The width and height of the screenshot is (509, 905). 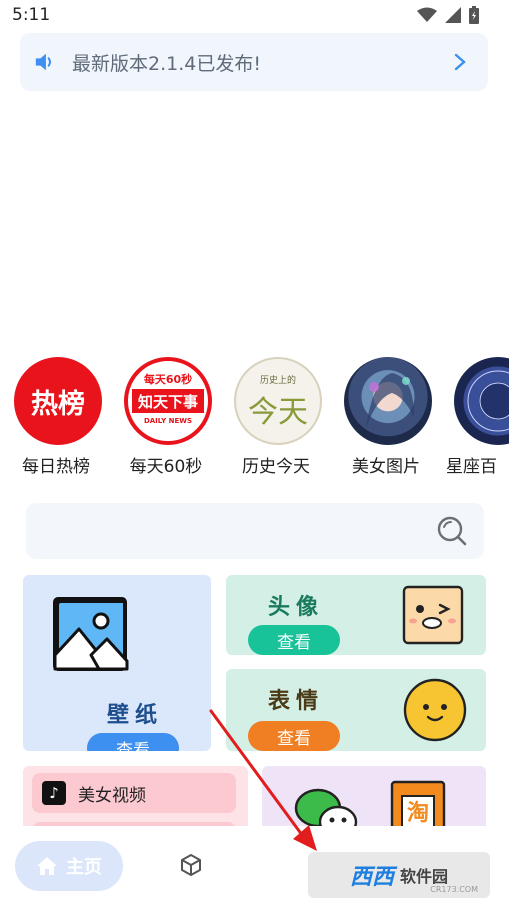 What do you see at coordinates (433, 615) in the screenshot?
I see `face-block-icon` at bounding box center [433, 615].